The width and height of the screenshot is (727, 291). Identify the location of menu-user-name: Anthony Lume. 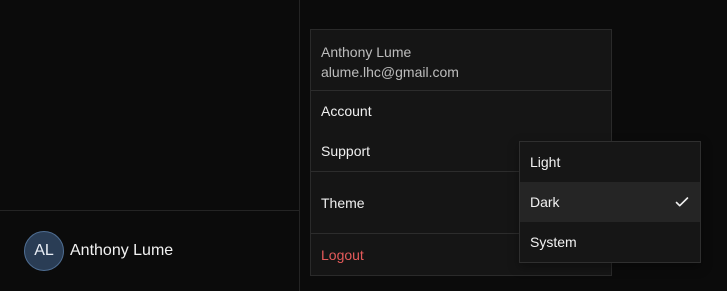
(366, 52).